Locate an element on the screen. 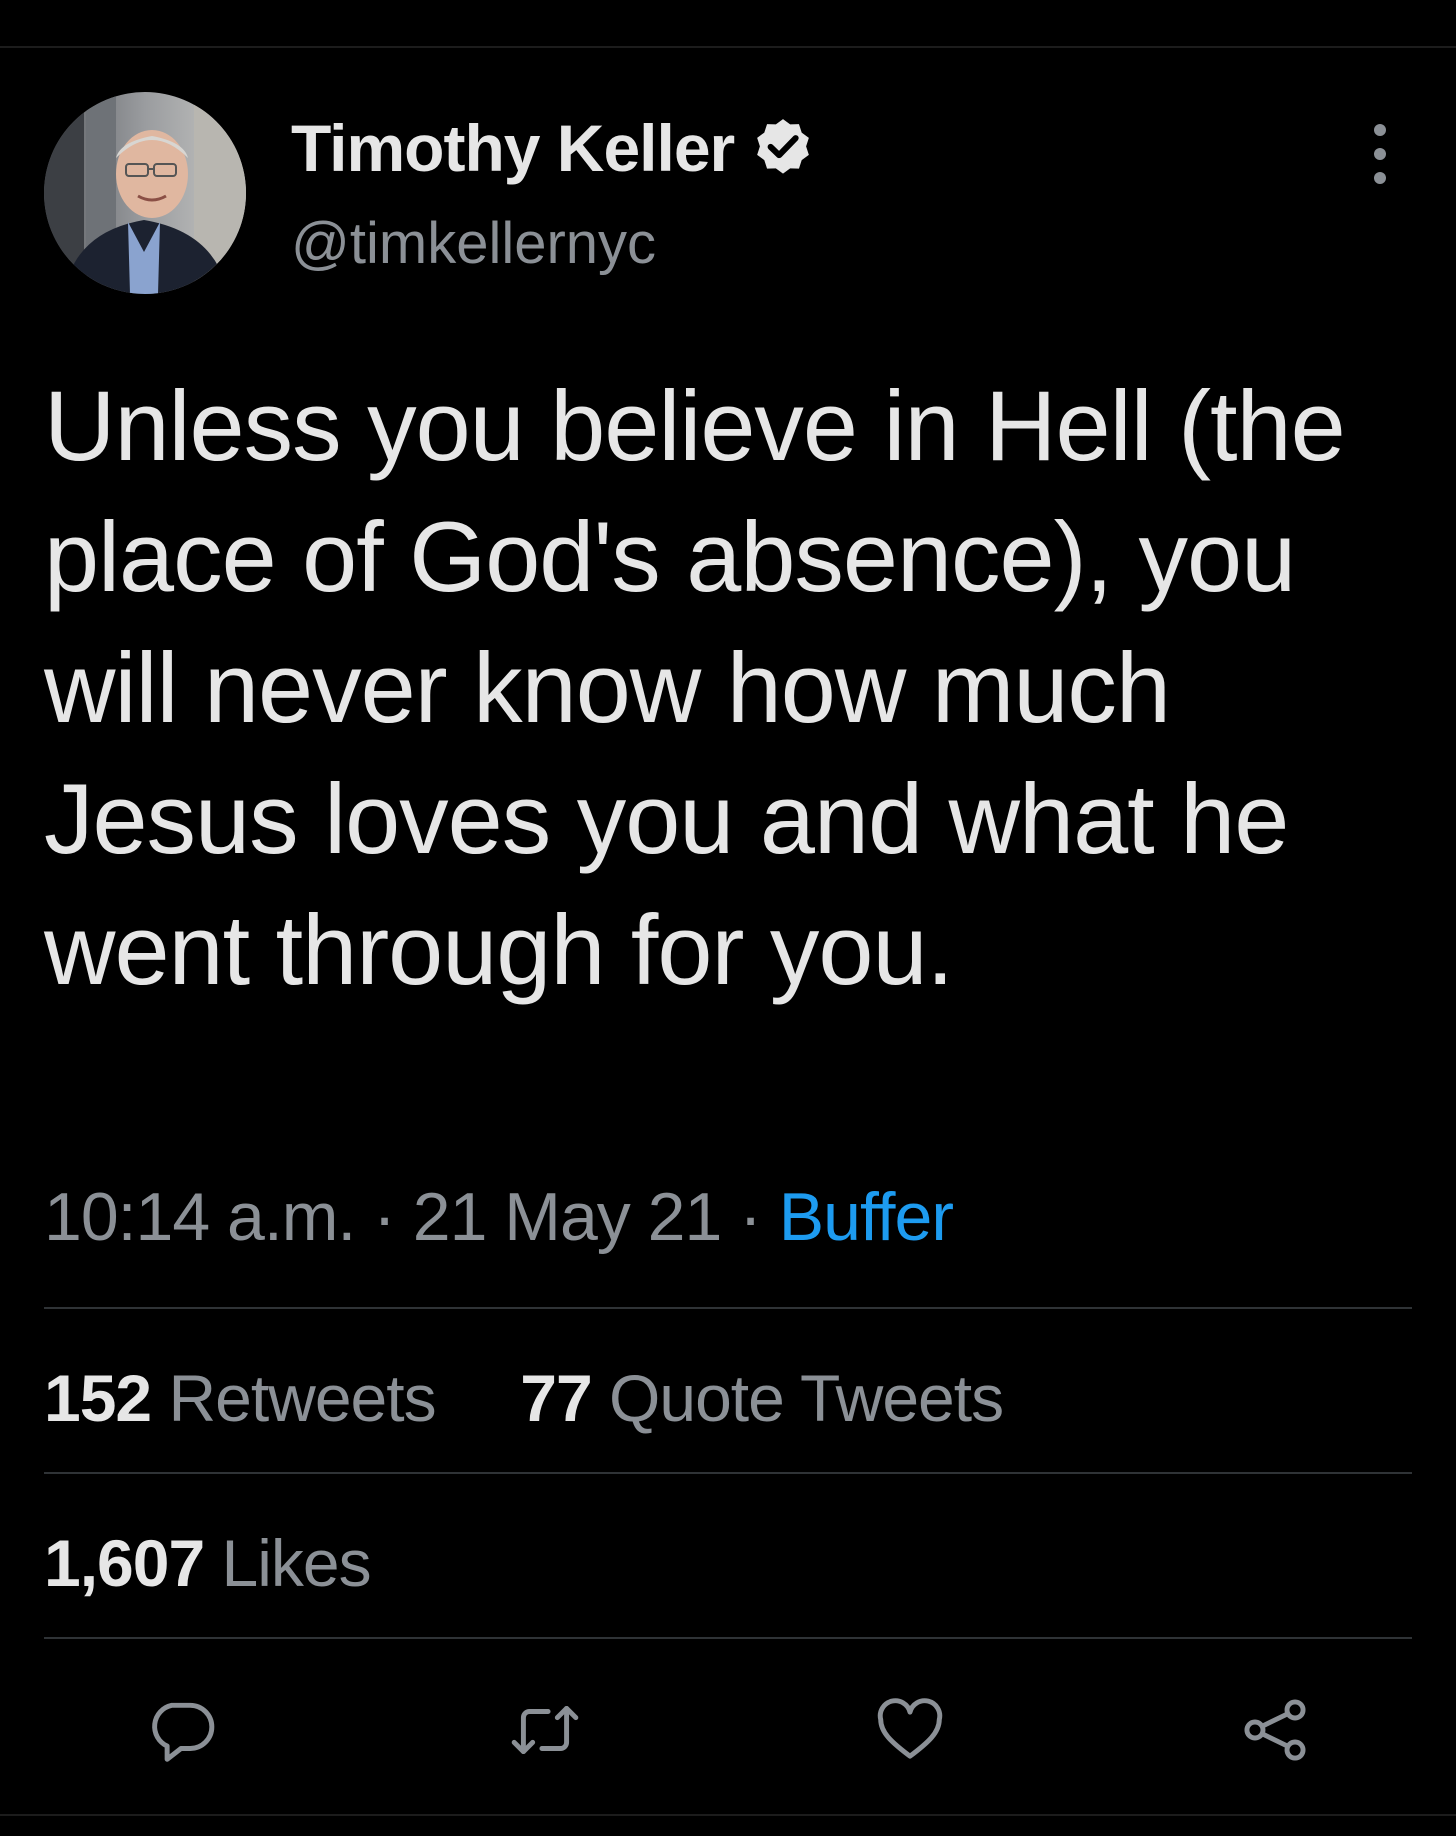 This screenshot has height=1836, width=1456. retweets-stat: 152 Retweets is located at coordinates (248, 1398).